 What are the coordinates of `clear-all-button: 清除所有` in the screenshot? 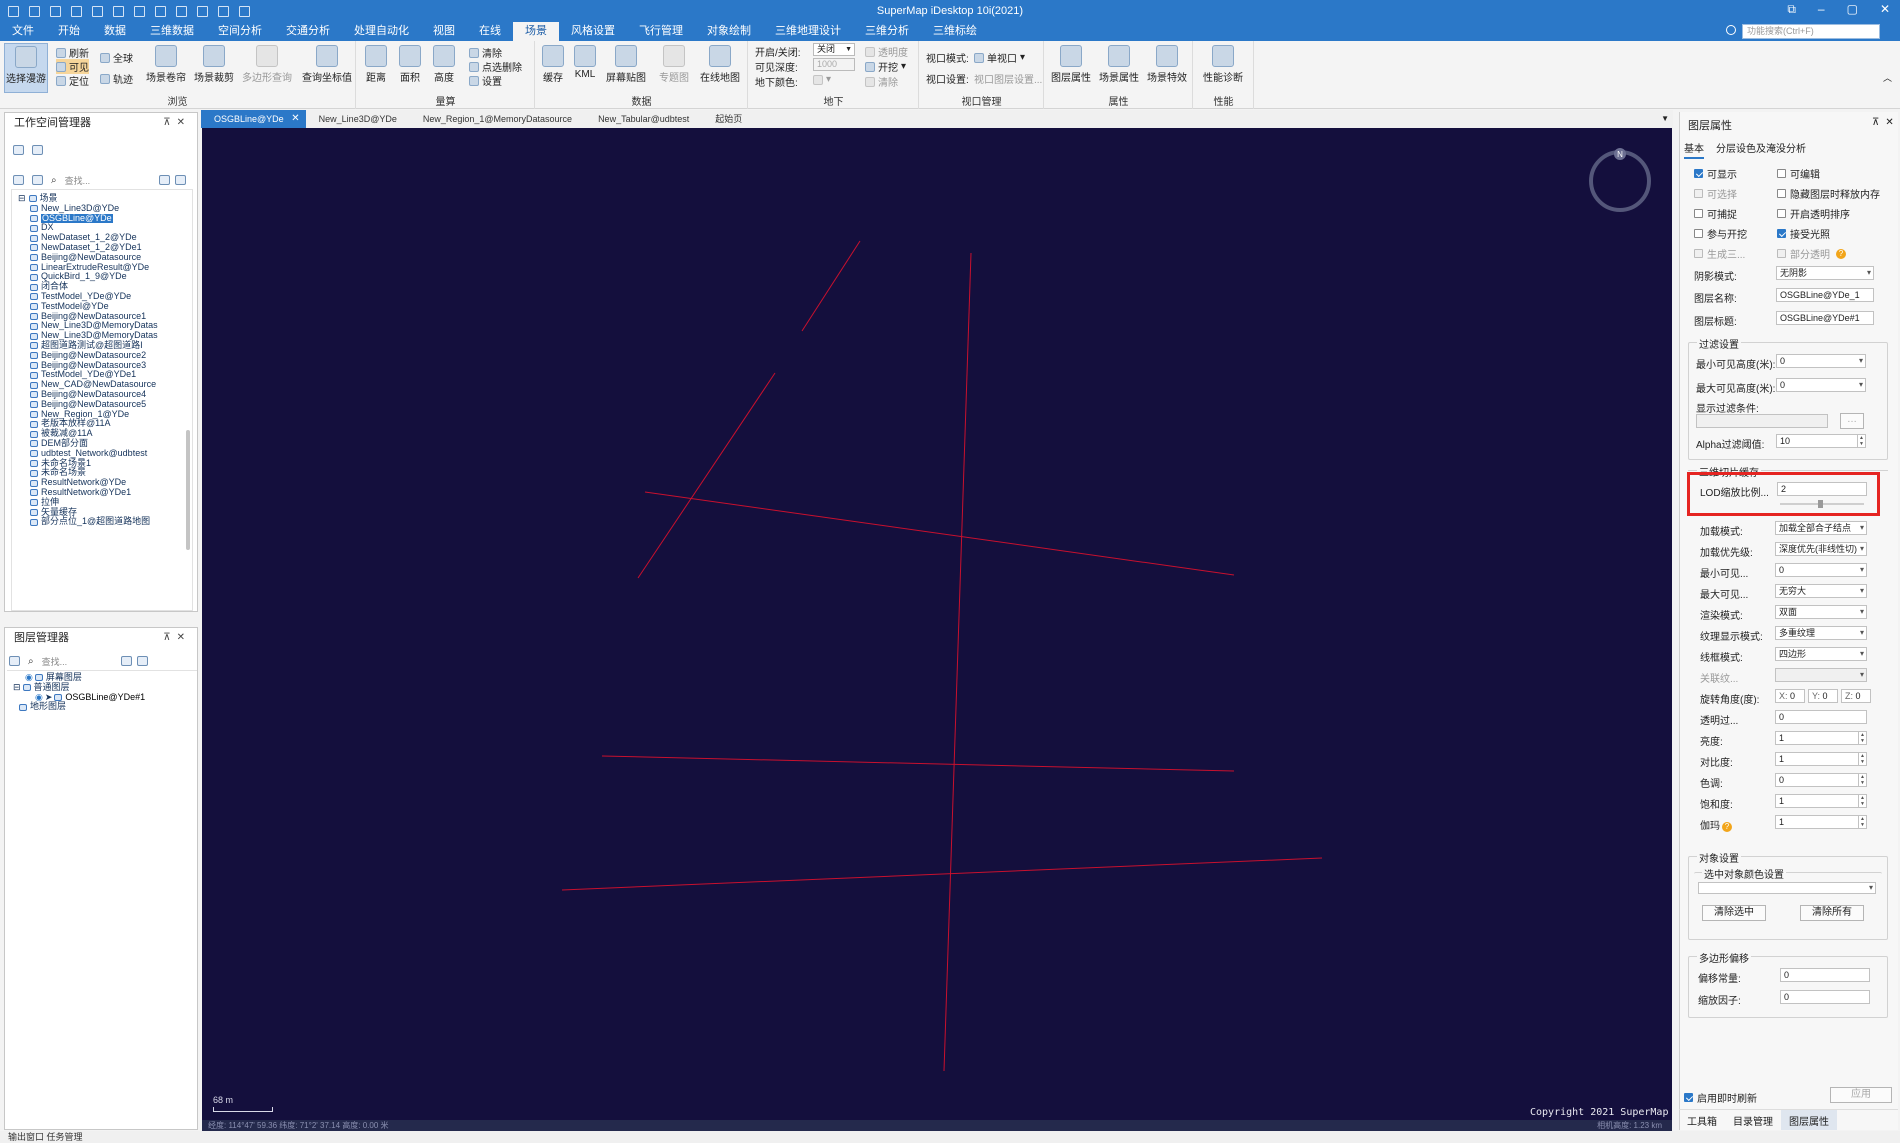 It's located at (1832, 913).